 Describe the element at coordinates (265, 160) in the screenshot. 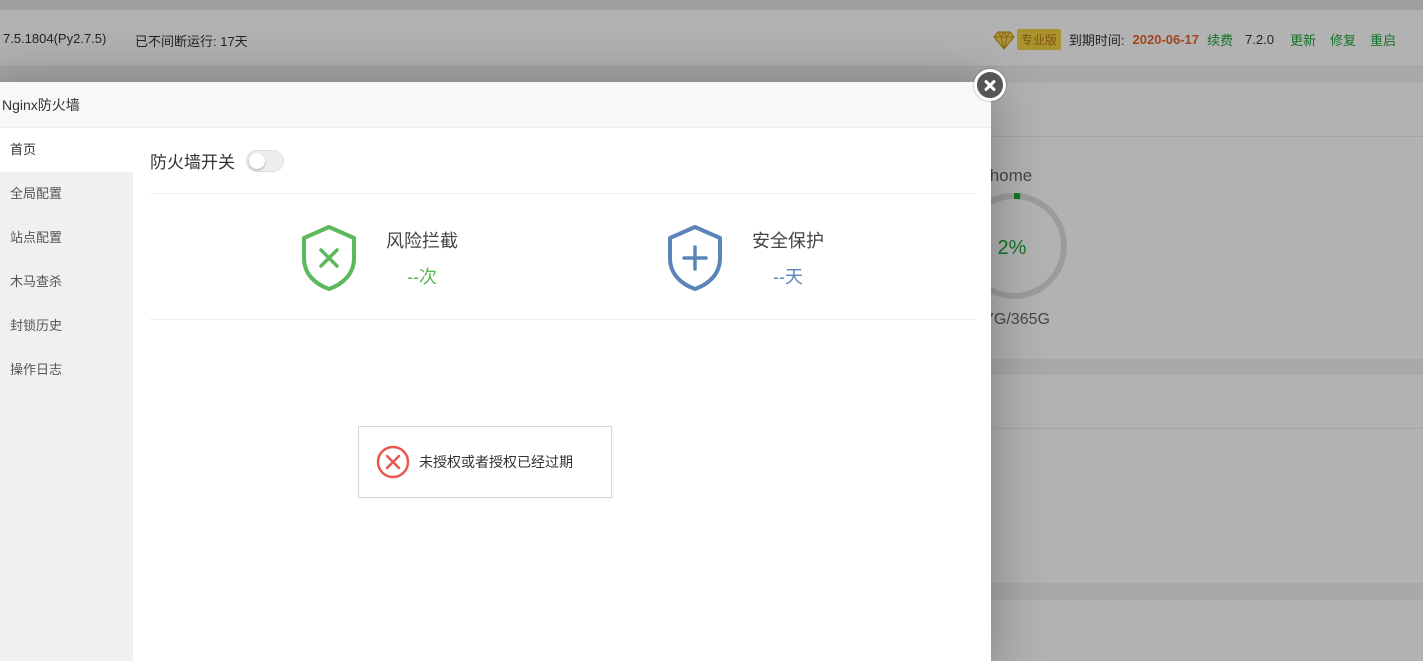

I see `firewall-toggle` at that location.